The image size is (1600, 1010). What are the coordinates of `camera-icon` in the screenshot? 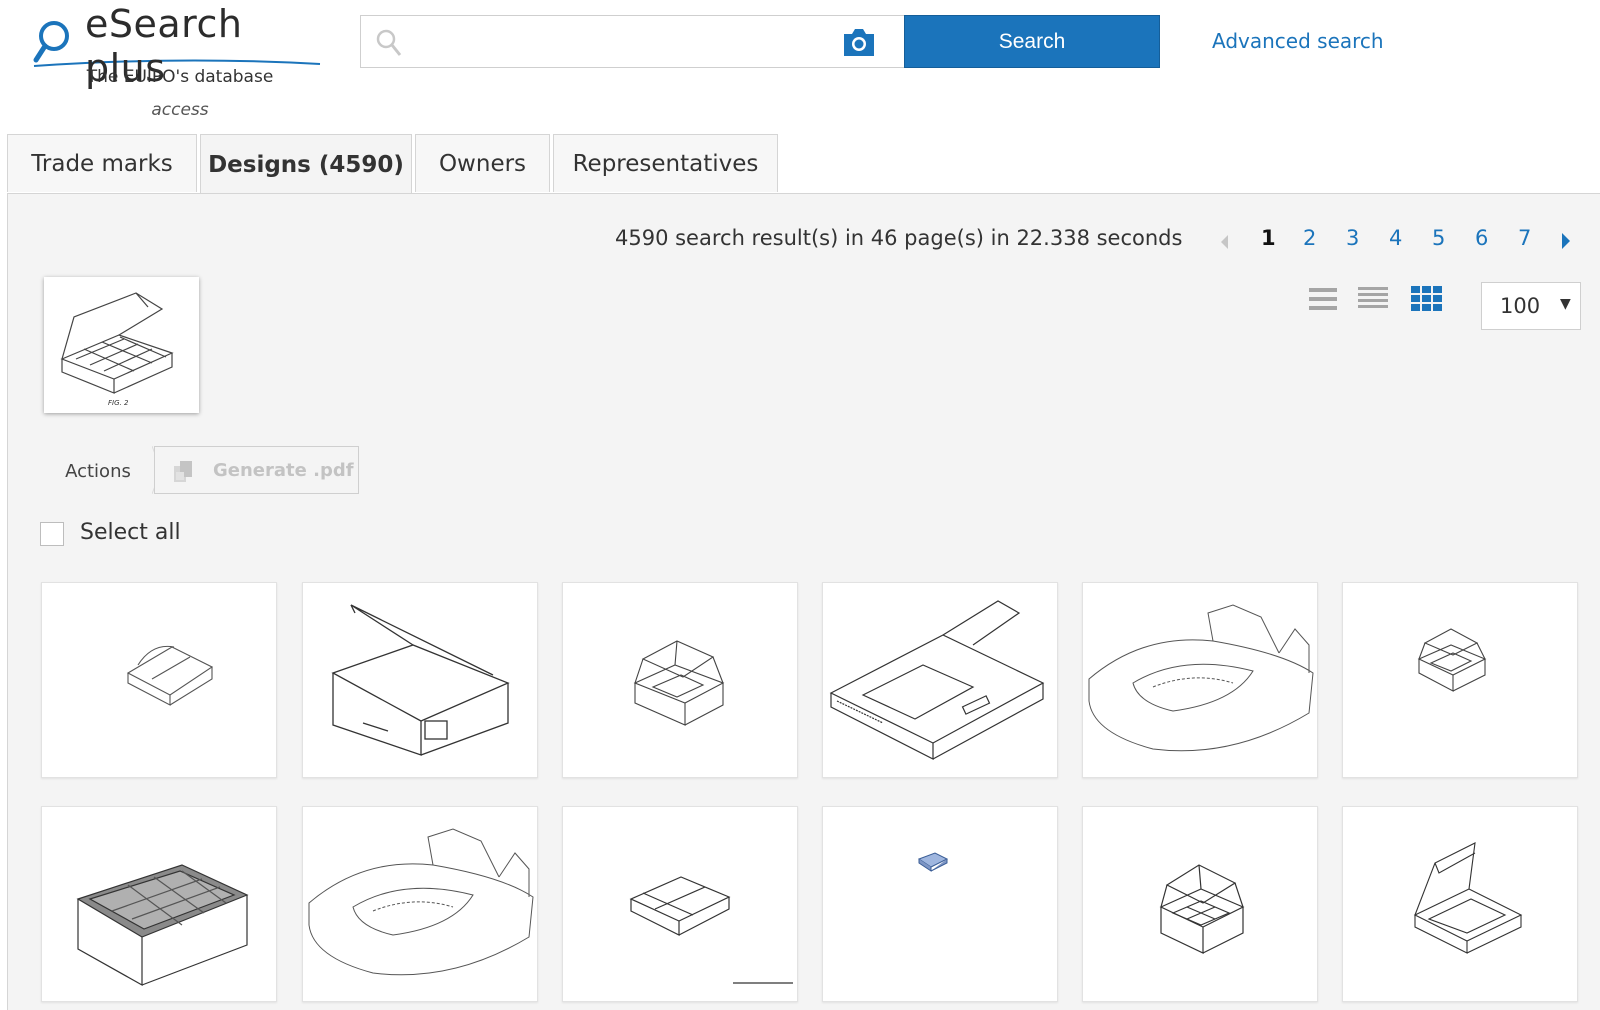 It's located at (859, 42).